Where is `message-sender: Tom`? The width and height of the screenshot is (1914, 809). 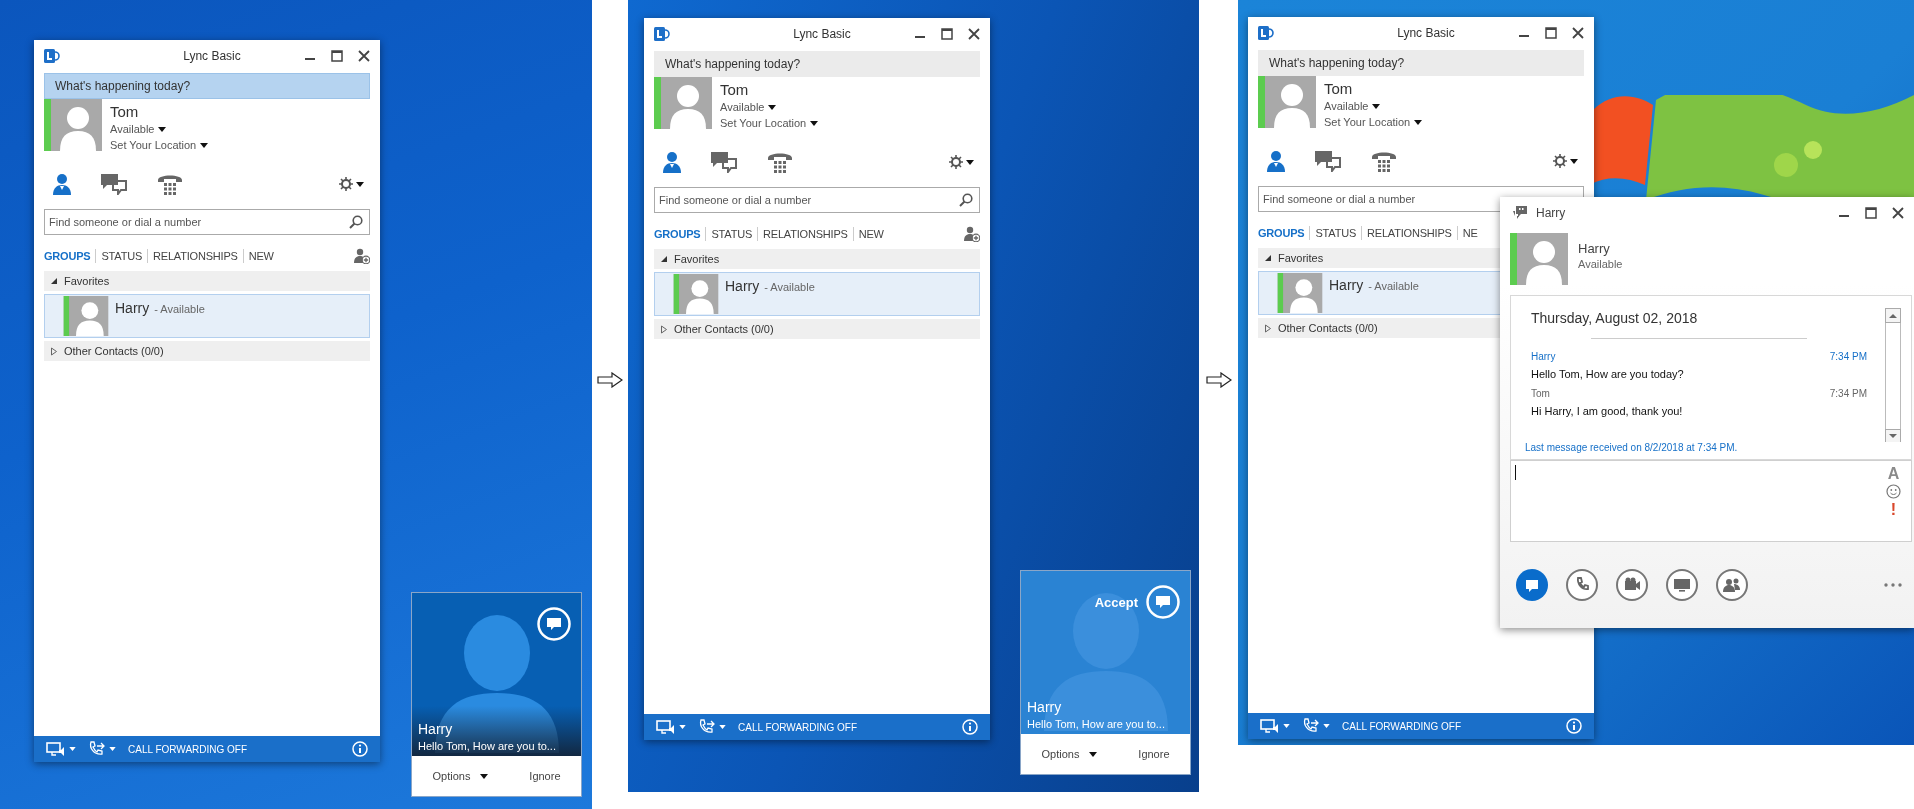
message-sender: Tom is located at coordinates (1540, 393).